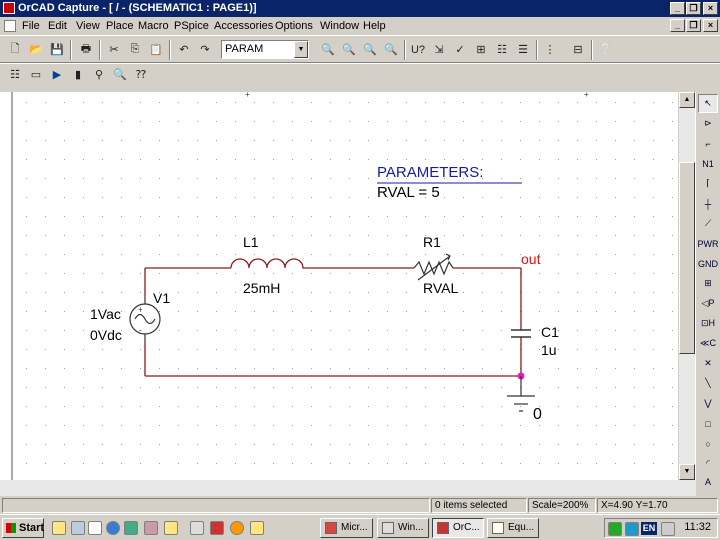  I want to click on menu-window: Window, so click(339, 26).